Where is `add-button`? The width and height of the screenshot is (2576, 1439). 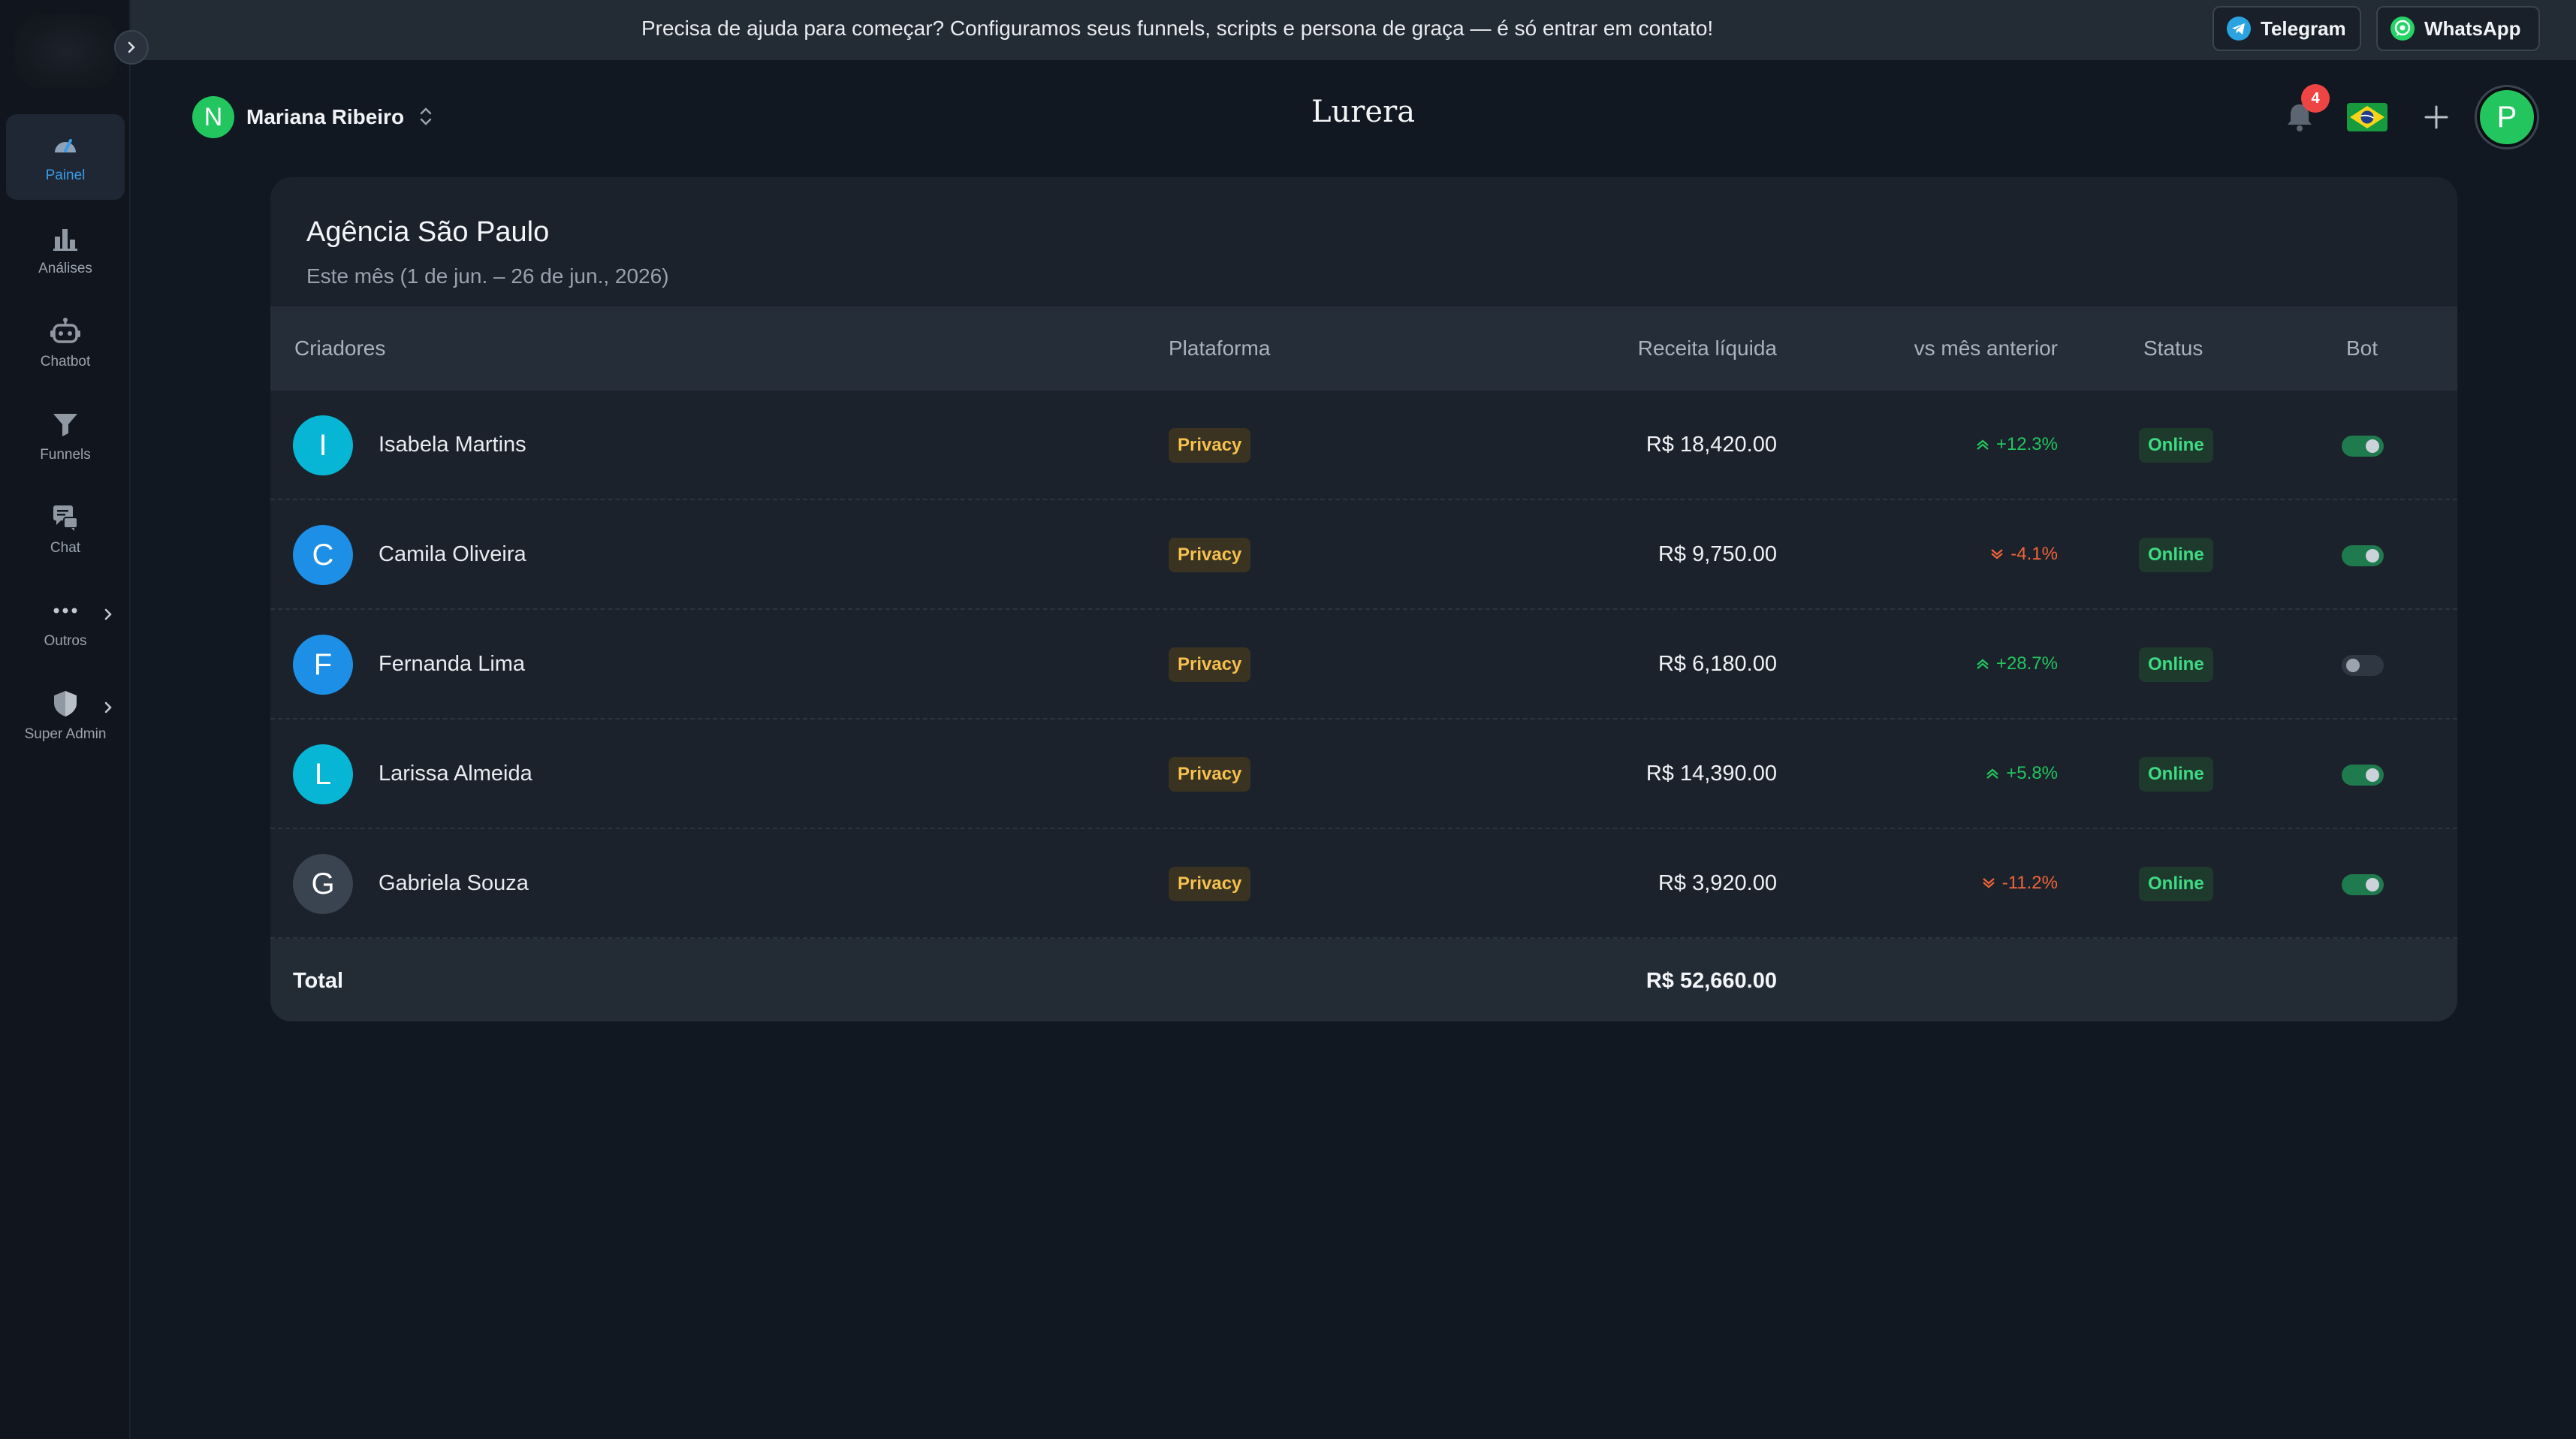 add-button is located at coordinates (2436, 117).